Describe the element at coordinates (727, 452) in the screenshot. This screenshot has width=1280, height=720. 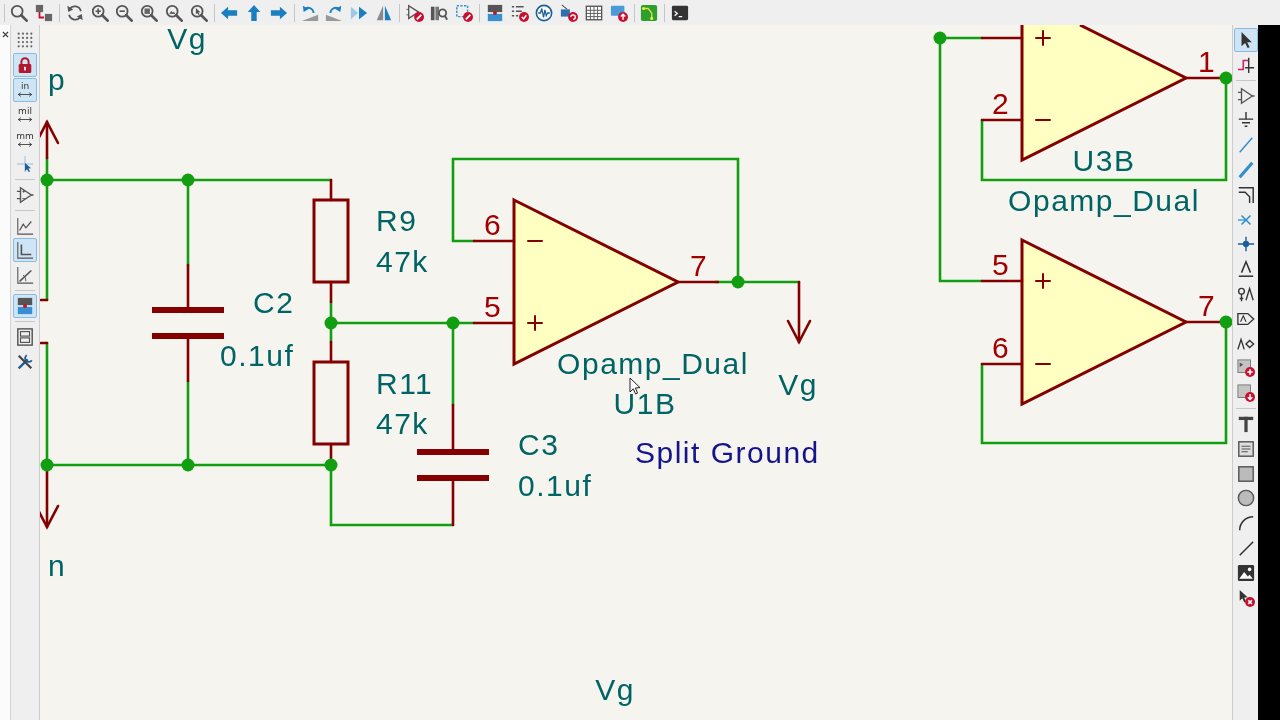
I see `note-text: Split Ground` at that location.